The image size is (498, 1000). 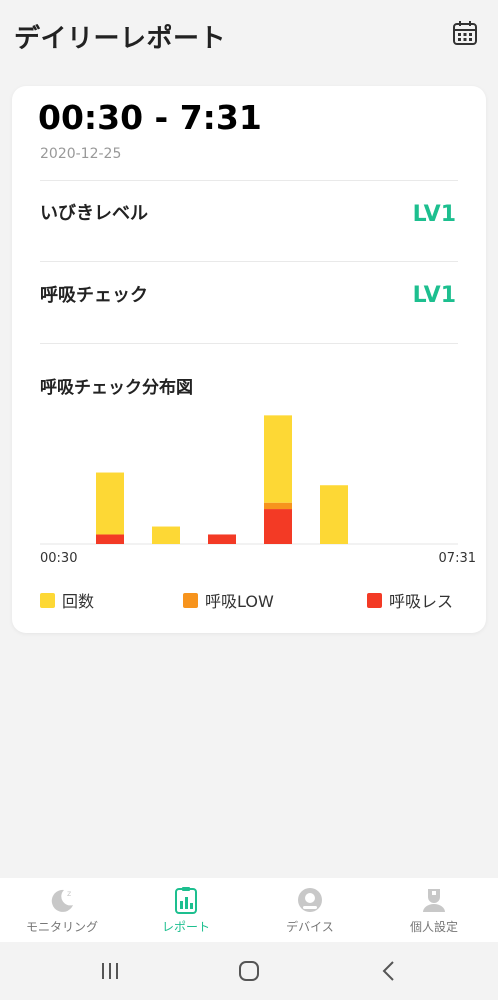 I want to click on legend-item-breath-less: 呼吸レス, so click(x=410, y=600).